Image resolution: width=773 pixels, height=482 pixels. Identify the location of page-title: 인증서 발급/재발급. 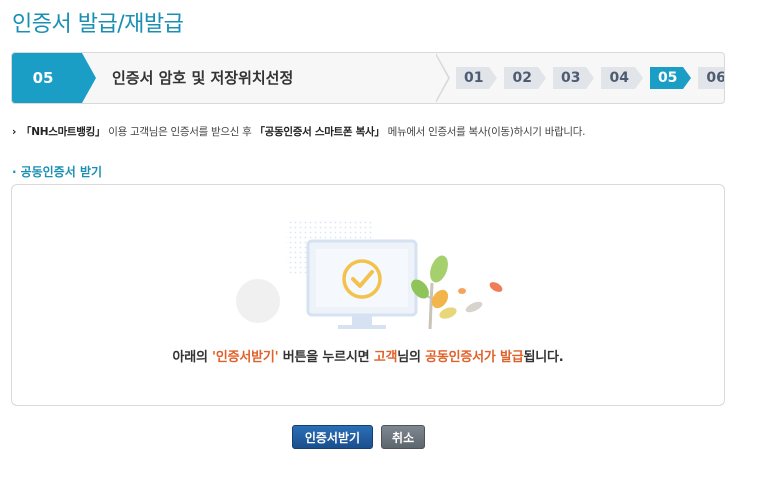
(98, 24).